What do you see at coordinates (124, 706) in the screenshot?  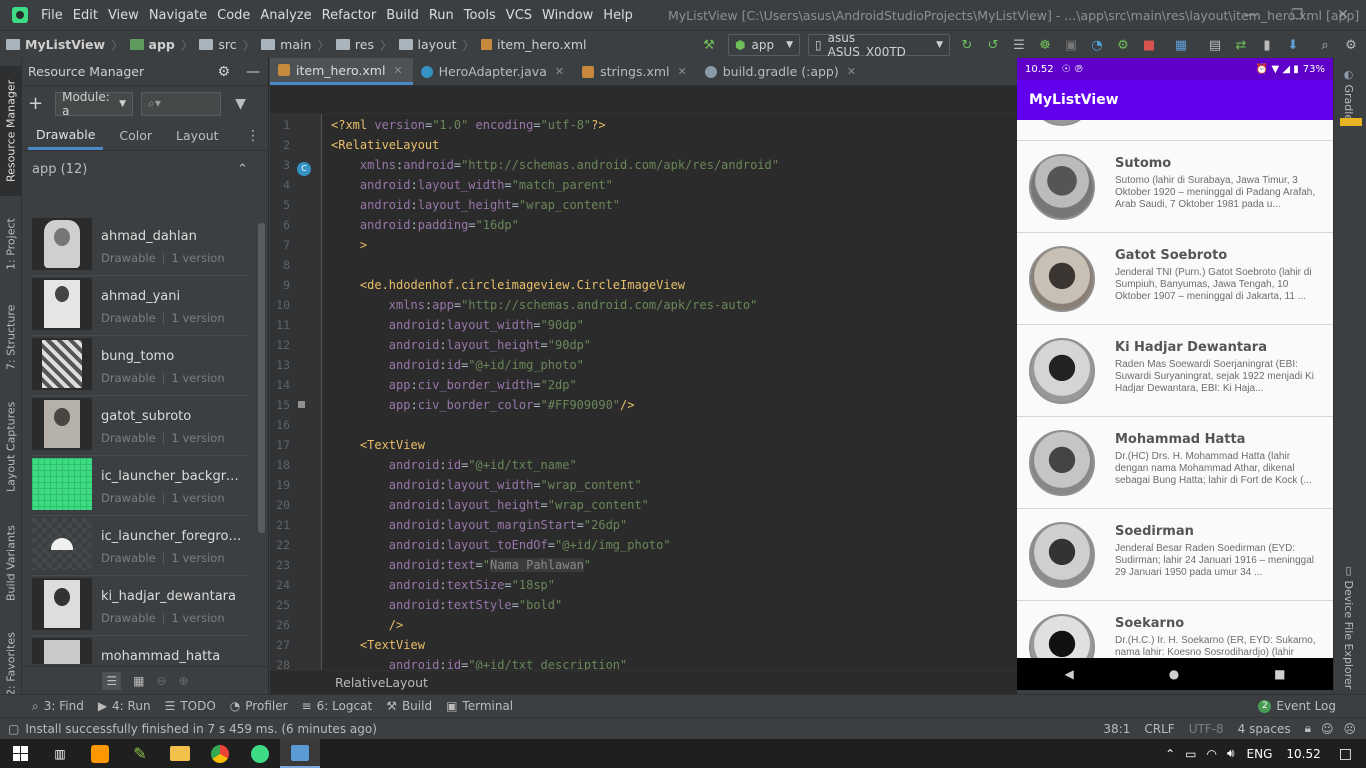 I see `tool-run: ▶ 4: Run` at bounding box center [124, 706].